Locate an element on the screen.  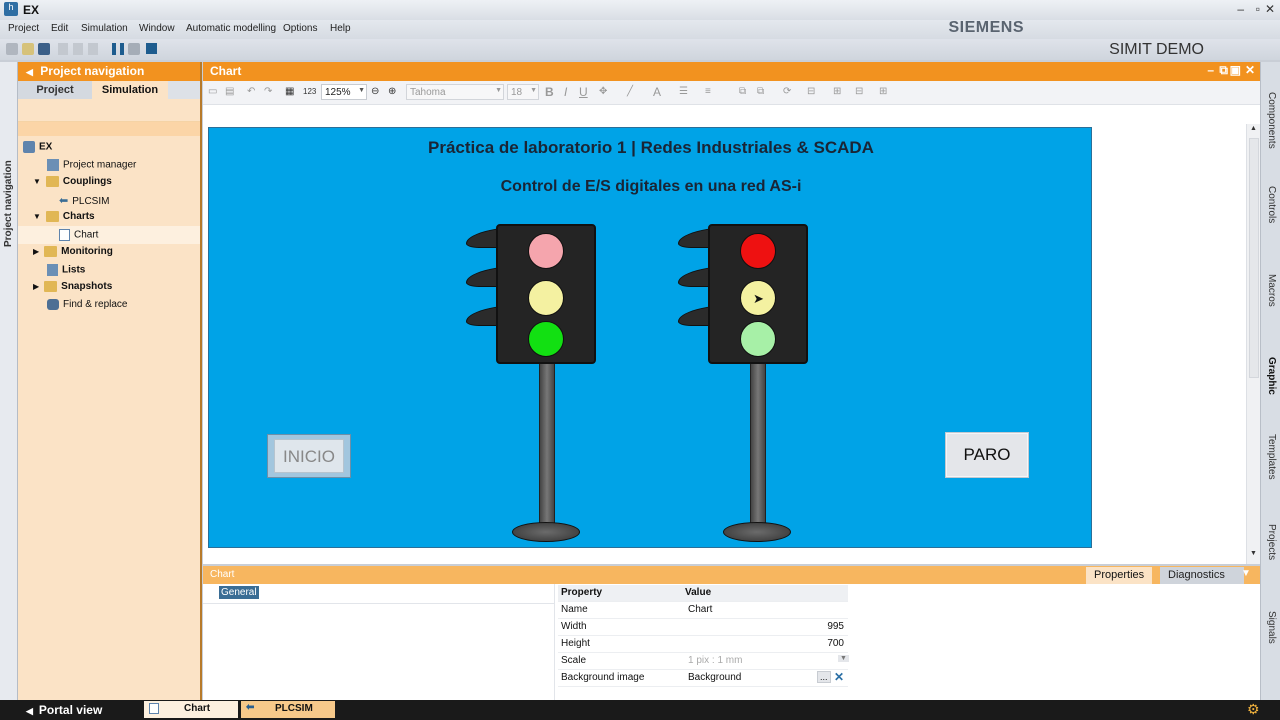
save-icon is located at coordinates (44, 49).